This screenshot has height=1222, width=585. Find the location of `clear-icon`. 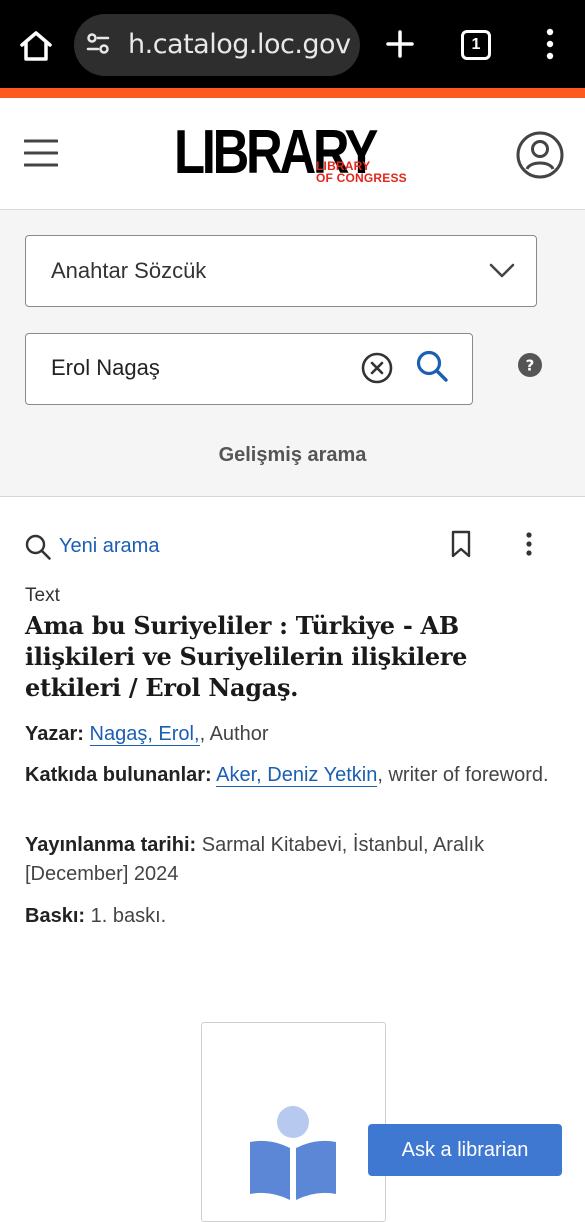

clear-icon is located at coordinates (377, 368).